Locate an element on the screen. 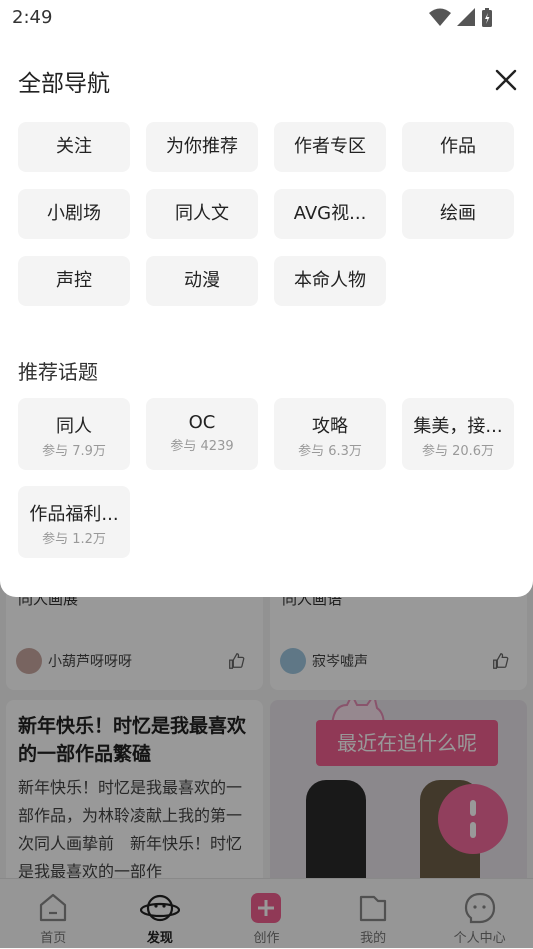 The height and width of the screenshot is (949, 533). wifi-icon is located at coordinates (440, 17).